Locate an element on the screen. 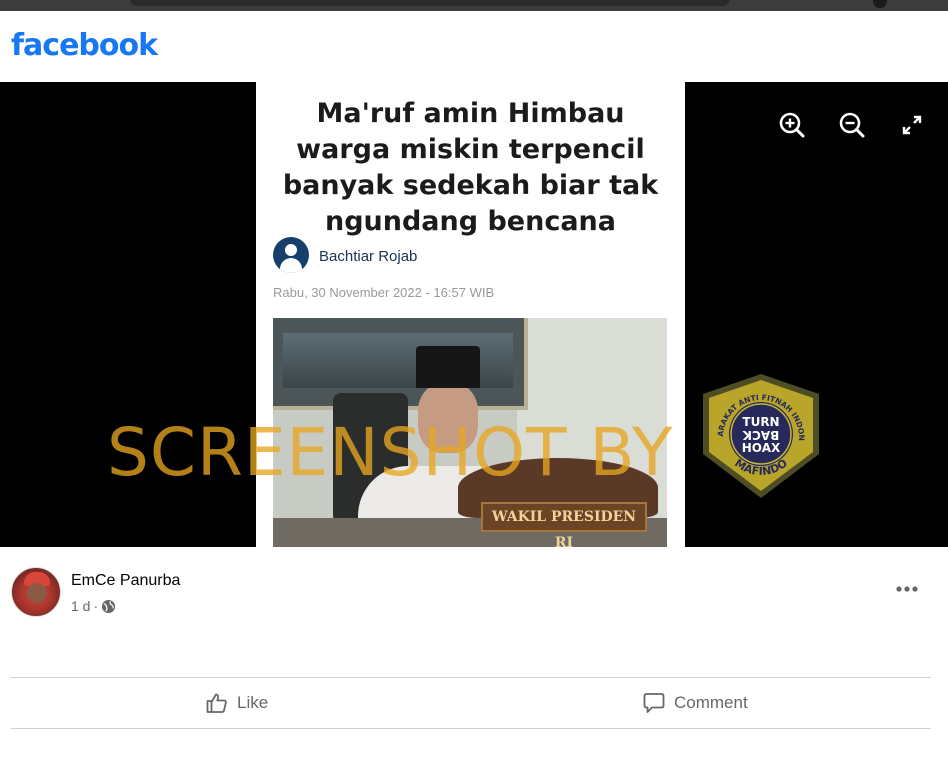  zoom-in-icon is located at coordinates (792, 125).